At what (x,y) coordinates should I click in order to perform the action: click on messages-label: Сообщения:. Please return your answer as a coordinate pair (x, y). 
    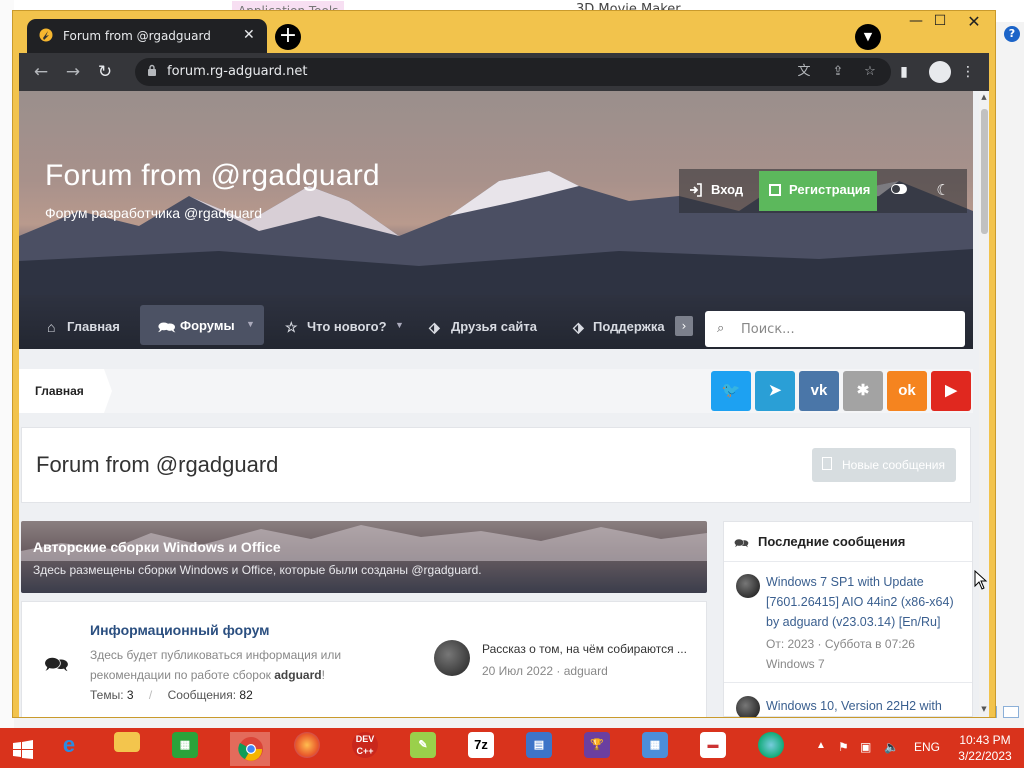
    Looking at the image, I should click on (202, 695).